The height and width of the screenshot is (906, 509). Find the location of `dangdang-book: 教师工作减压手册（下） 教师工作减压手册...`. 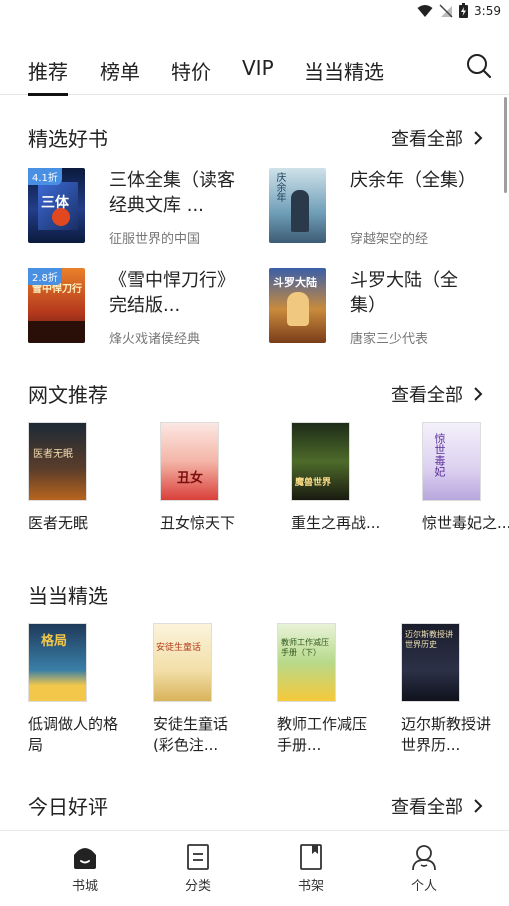

dangdang-book: 教师工作减压手册（下） 教师工作减压手册... is located at coordinates (327, 689).